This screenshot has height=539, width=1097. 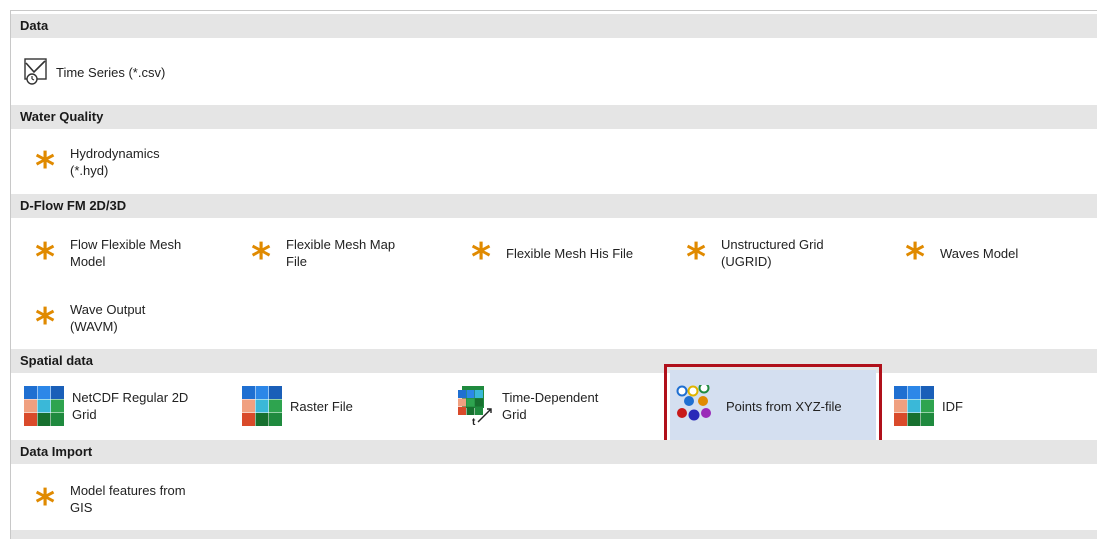 I want to click on item-label: IDF, so click(x=952, y=406).